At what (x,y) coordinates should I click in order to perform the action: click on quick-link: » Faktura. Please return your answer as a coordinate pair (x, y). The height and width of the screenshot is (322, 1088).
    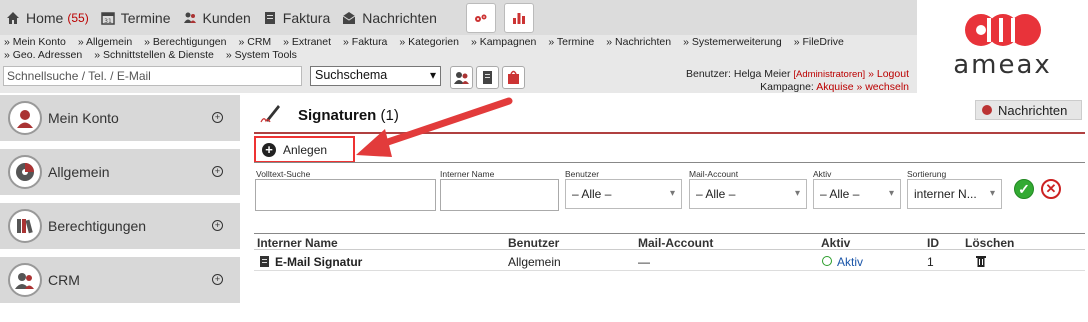
    Looking at the image, I should click on (365, 42).